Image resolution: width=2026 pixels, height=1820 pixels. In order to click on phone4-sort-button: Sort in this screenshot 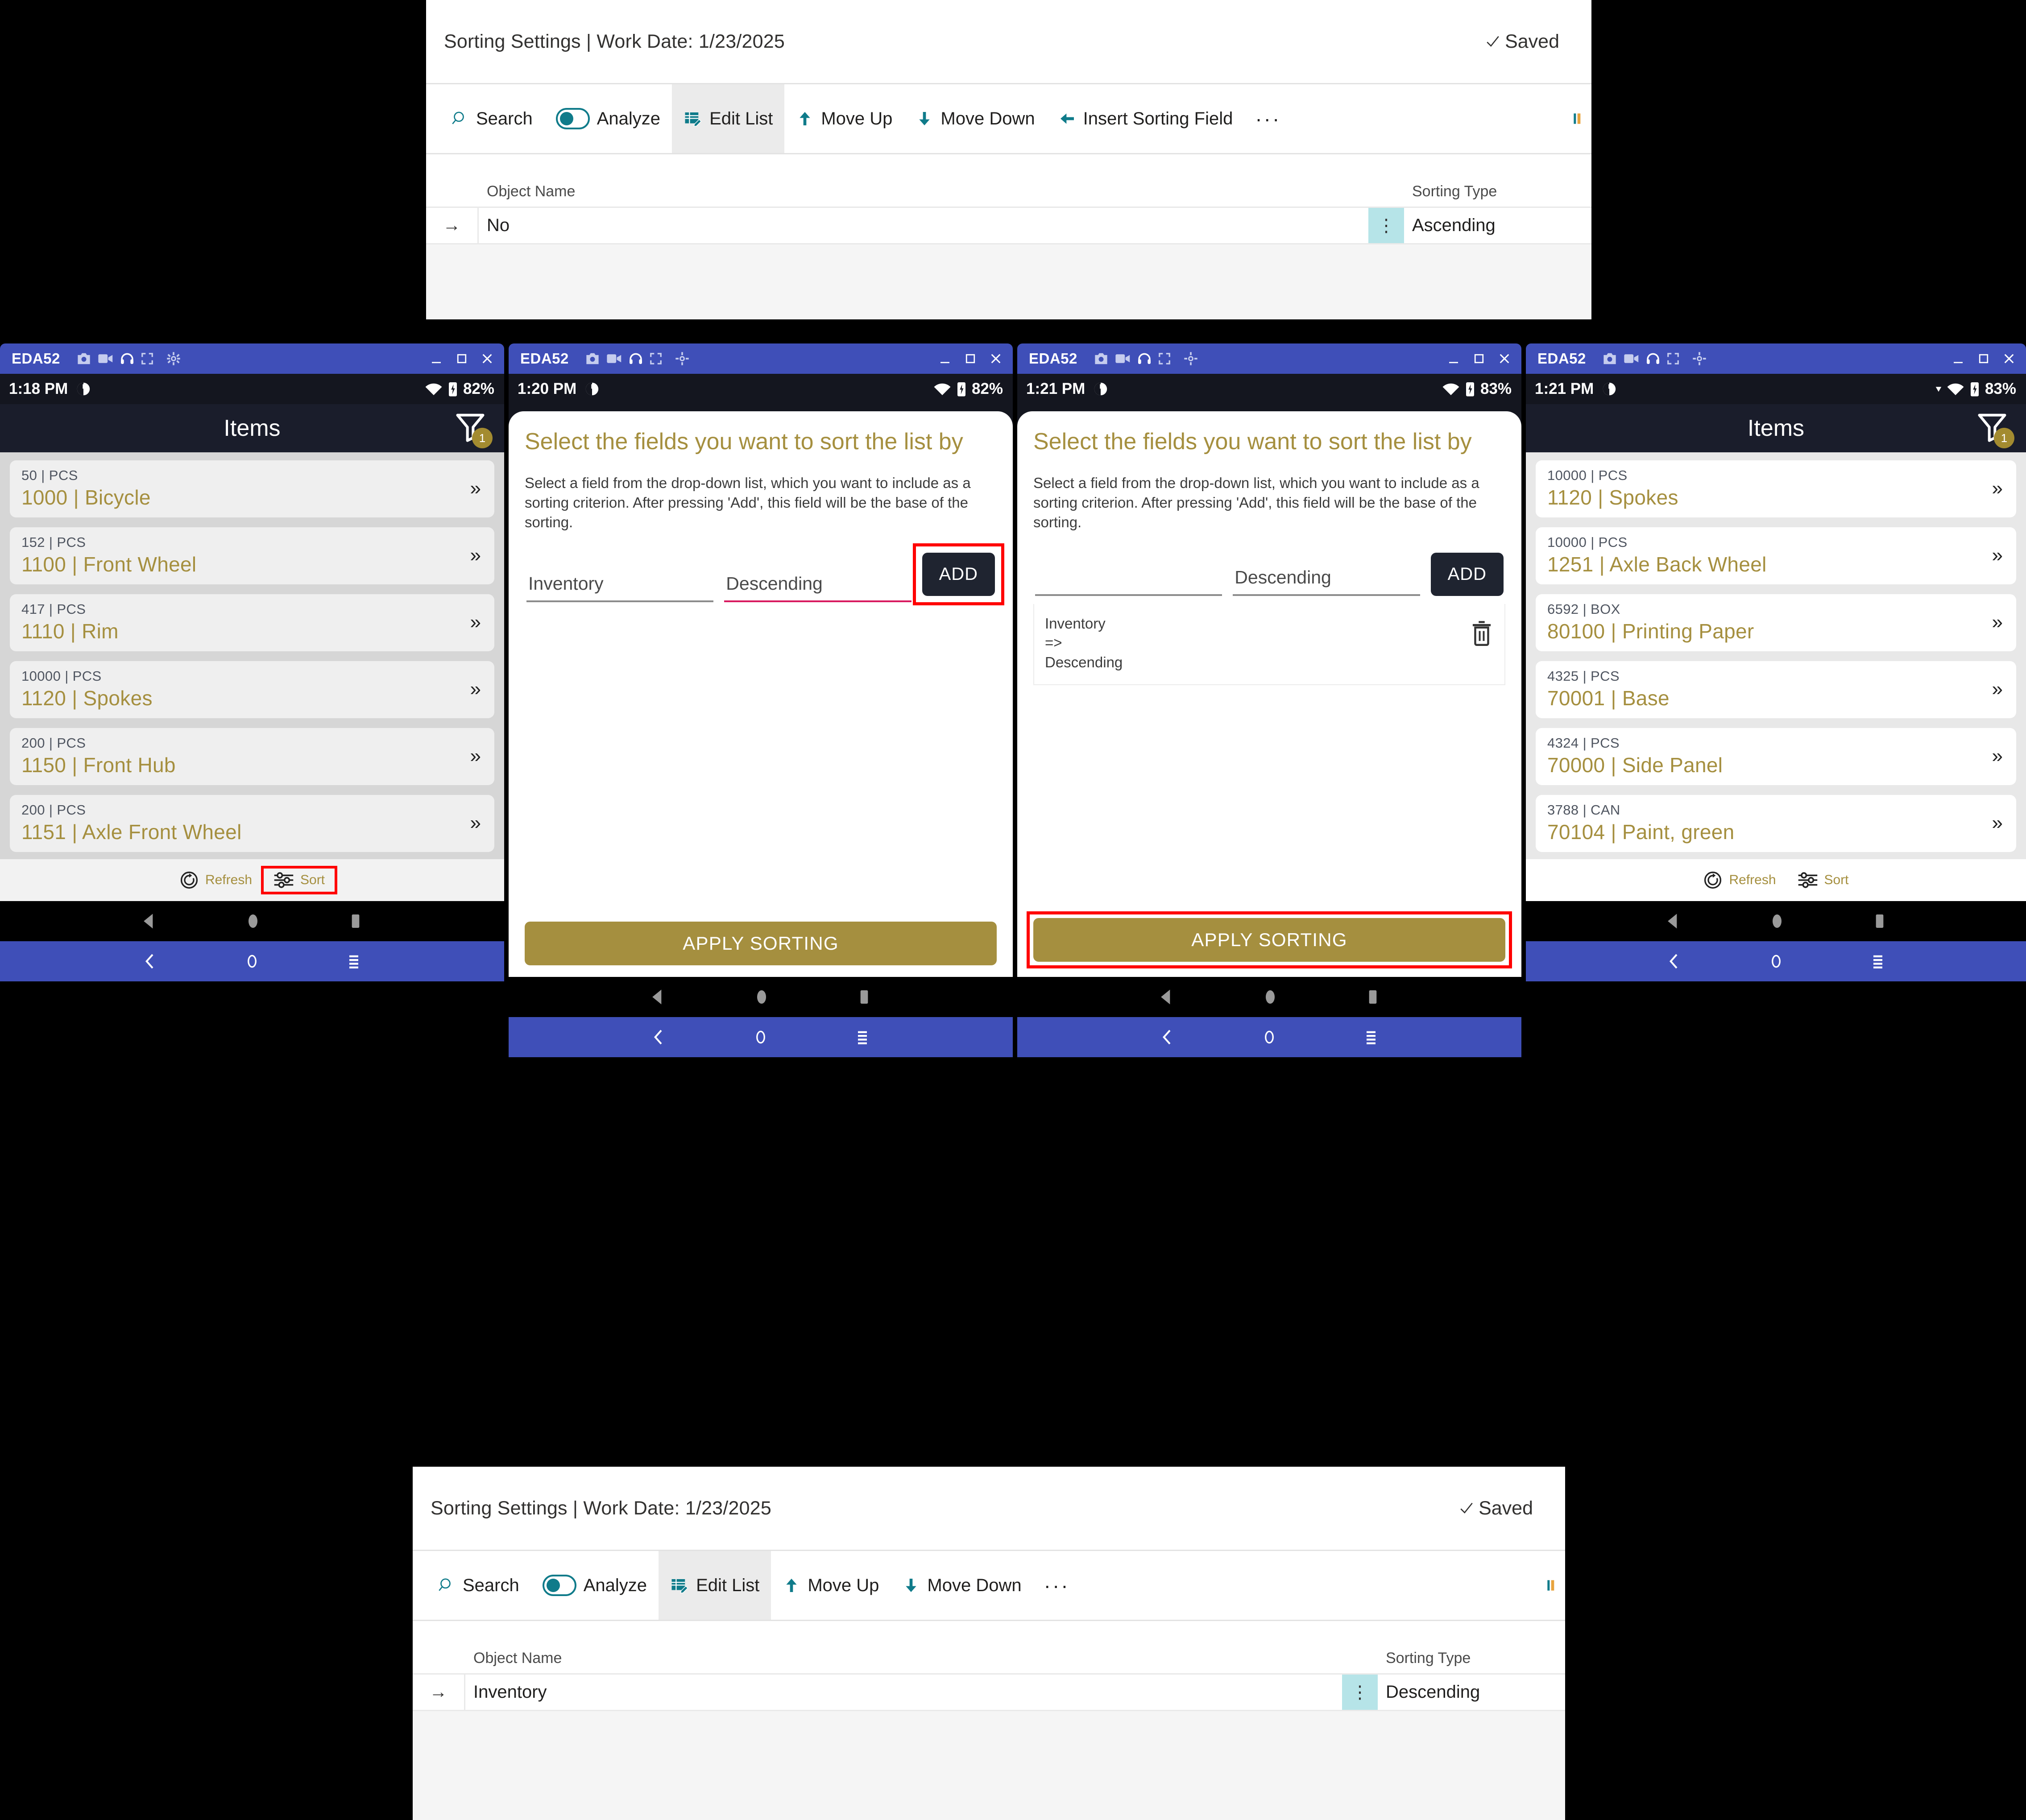, I will do `click(1823, 881)`.